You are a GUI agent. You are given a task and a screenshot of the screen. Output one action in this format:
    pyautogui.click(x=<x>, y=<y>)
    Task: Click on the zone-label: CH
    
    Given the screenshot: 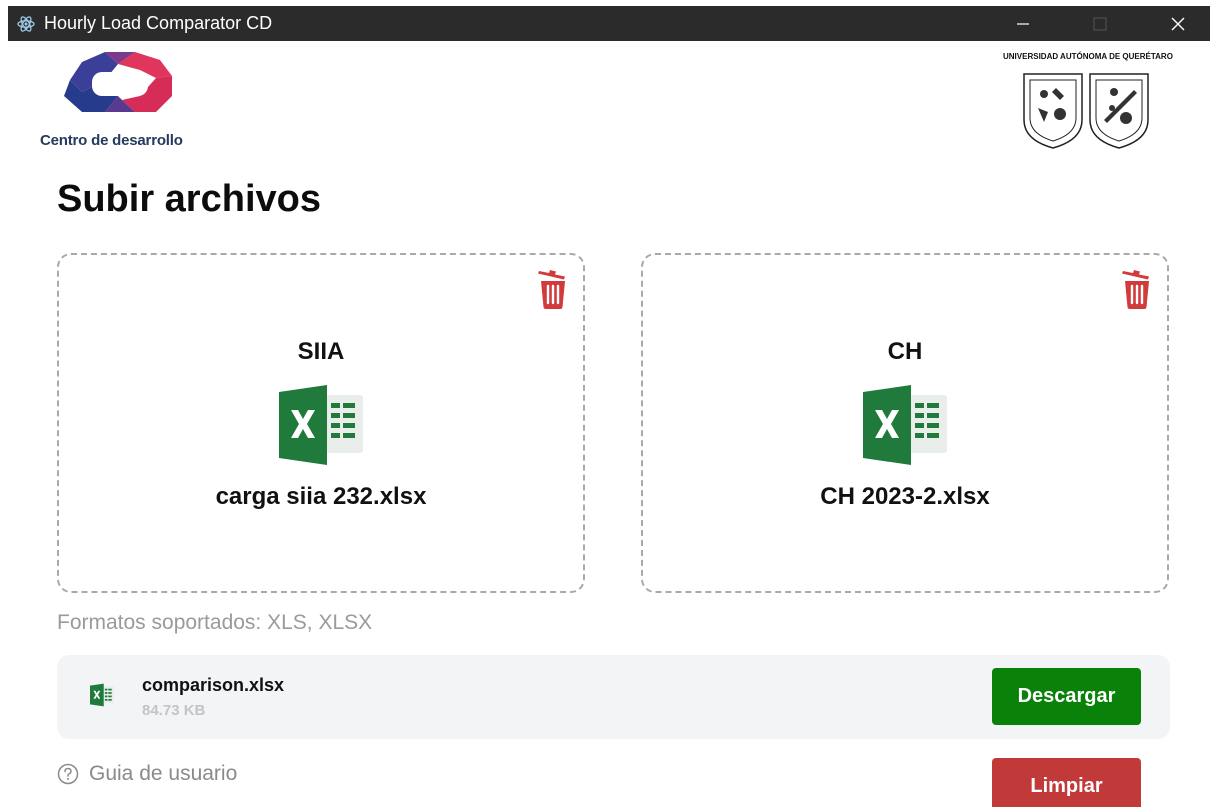 What is the action you would take?
    pyautogui.click(x=905, y=351)
    